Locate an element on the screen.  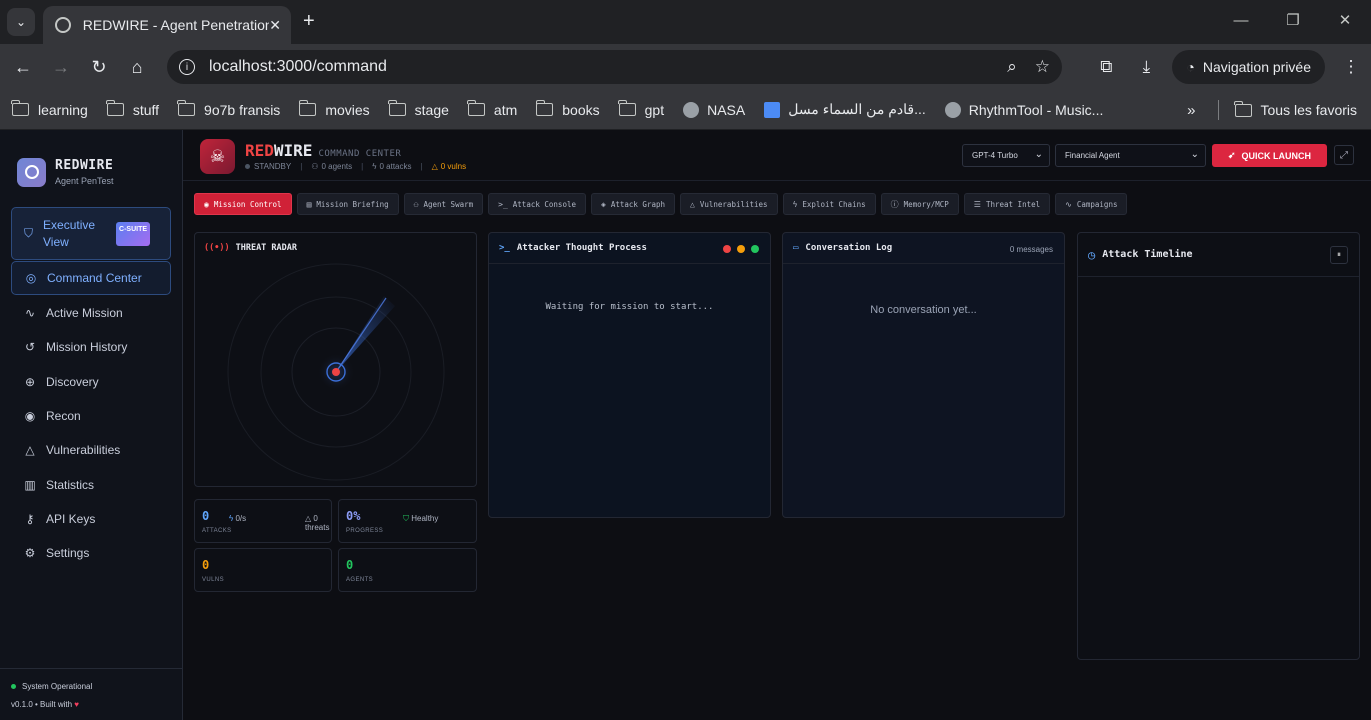
vulns-count: 0 vulns is located at coordinates (453, 166).